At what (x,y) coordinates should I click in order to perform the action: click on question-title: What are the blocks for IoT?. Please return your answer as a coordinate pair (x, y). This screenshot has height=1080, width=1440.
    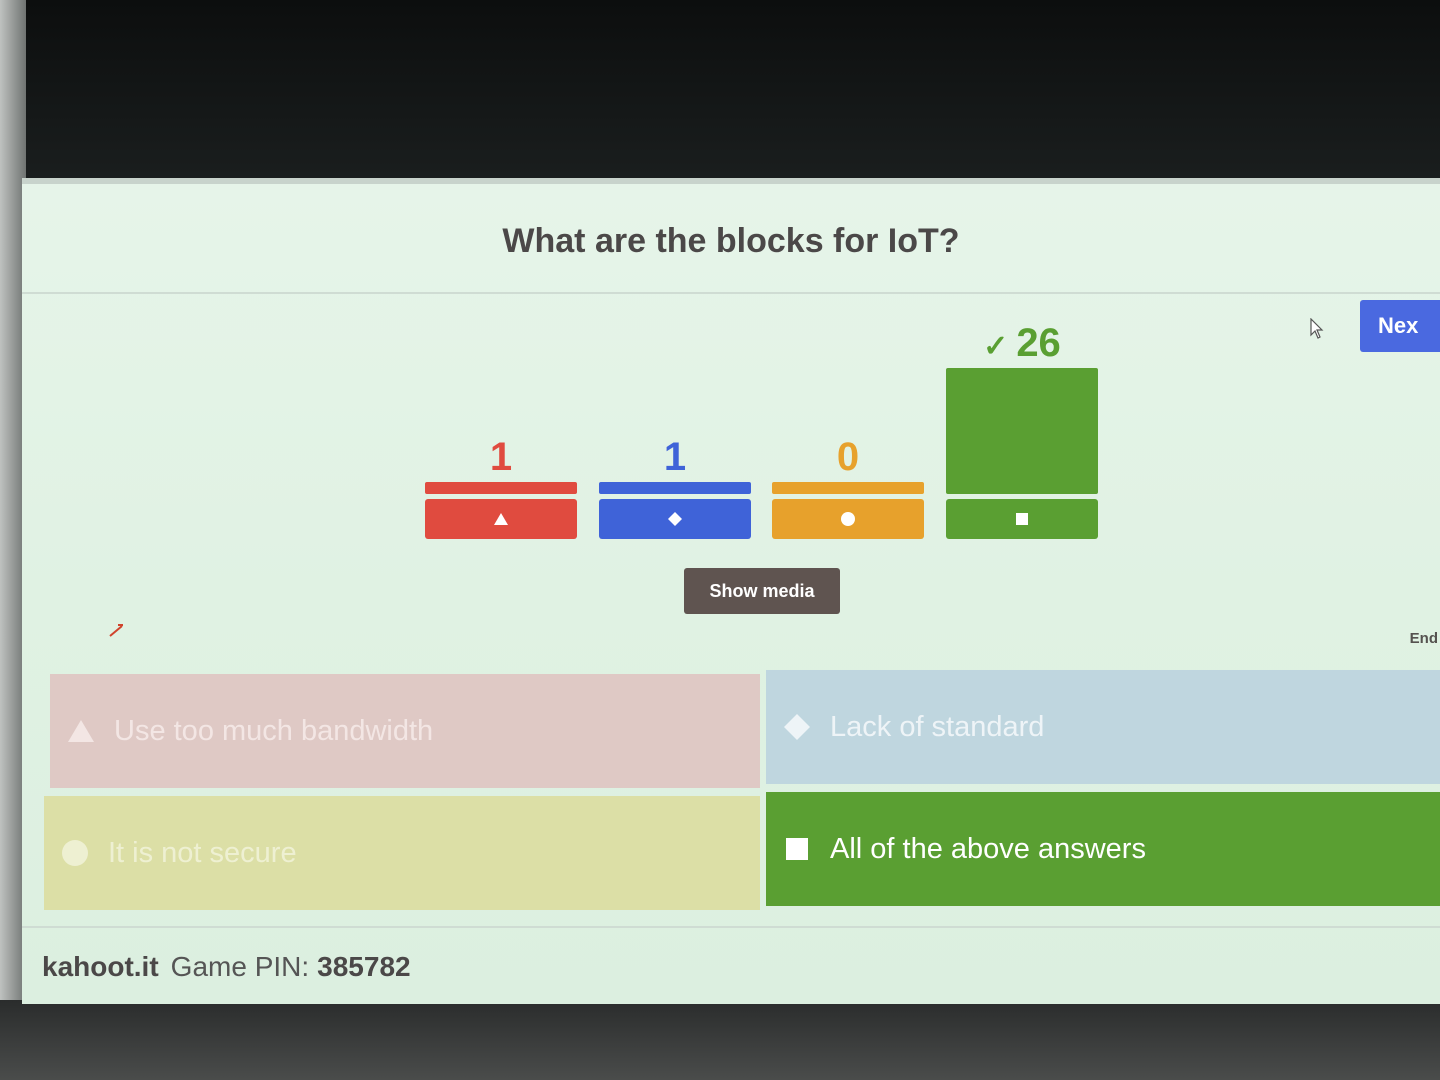
    Looking at the image, I should click on (730, 241).